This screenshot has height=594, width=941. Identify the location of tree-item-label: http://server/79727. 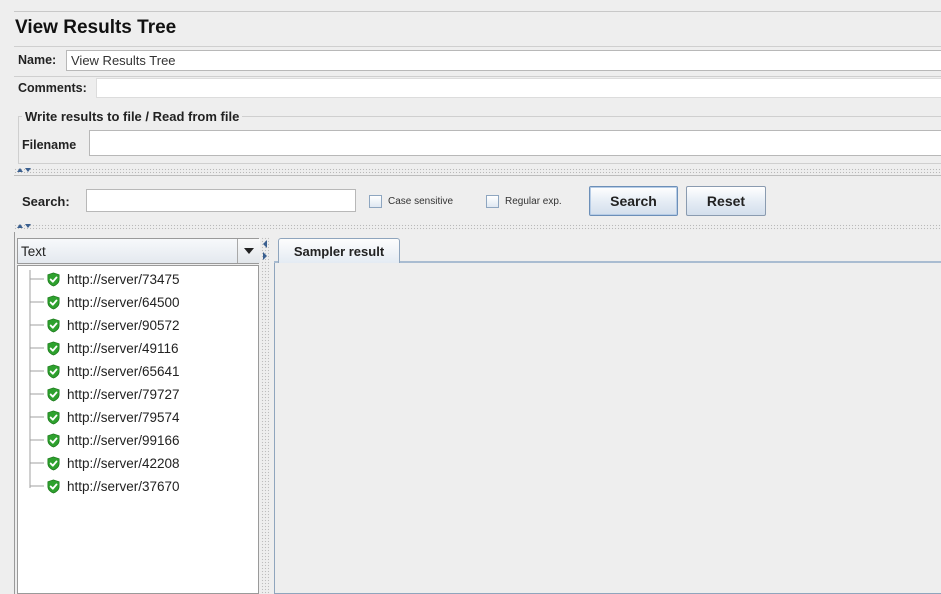
(123, 394).